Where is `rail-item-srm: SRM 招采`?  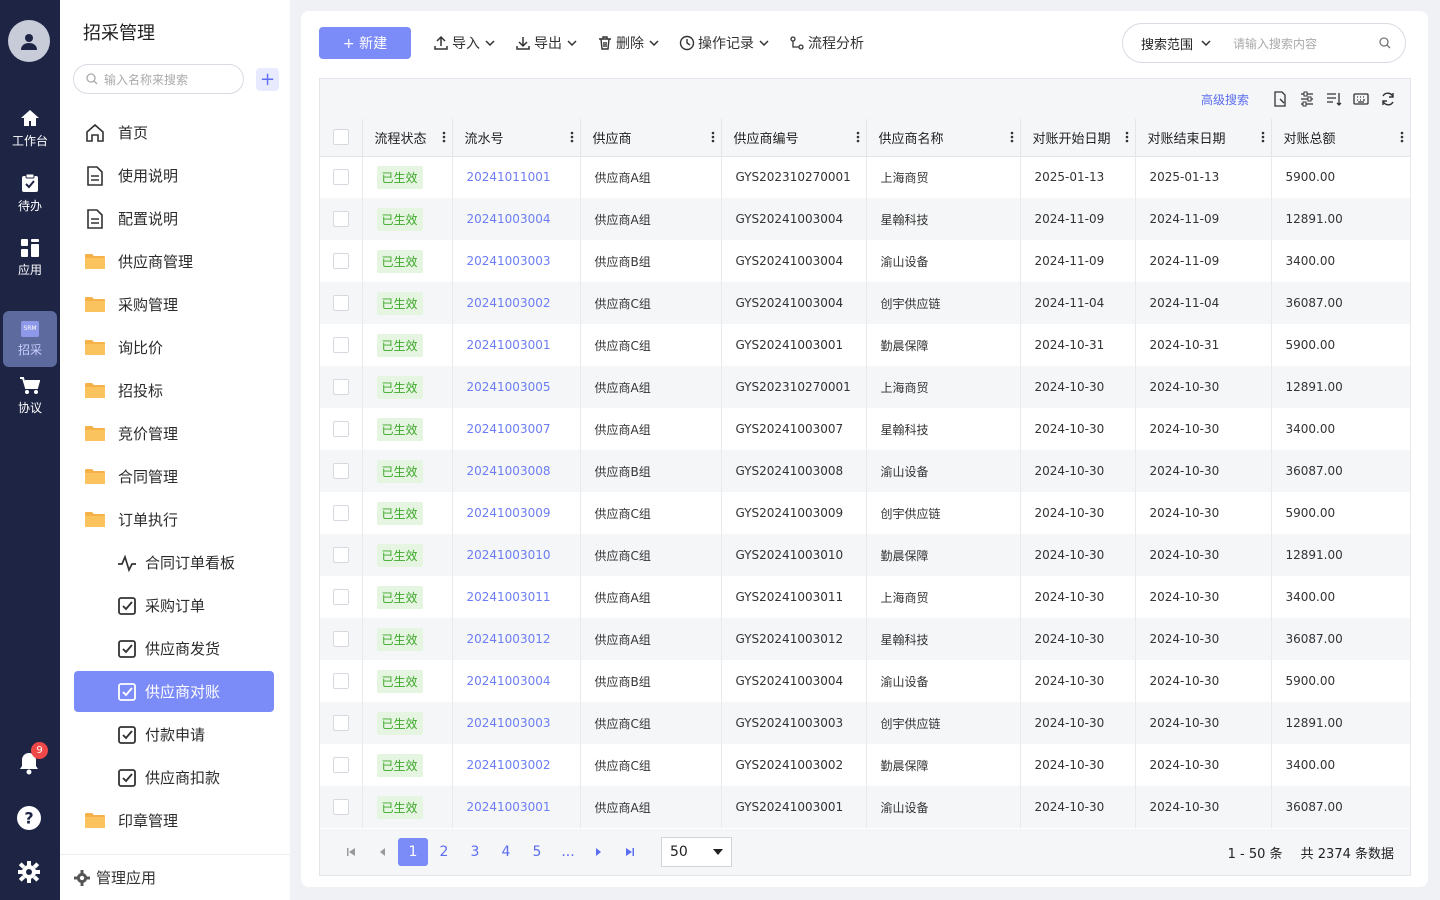
rail-item-srm: SRM 招采 is located at coordinates (30, 339).